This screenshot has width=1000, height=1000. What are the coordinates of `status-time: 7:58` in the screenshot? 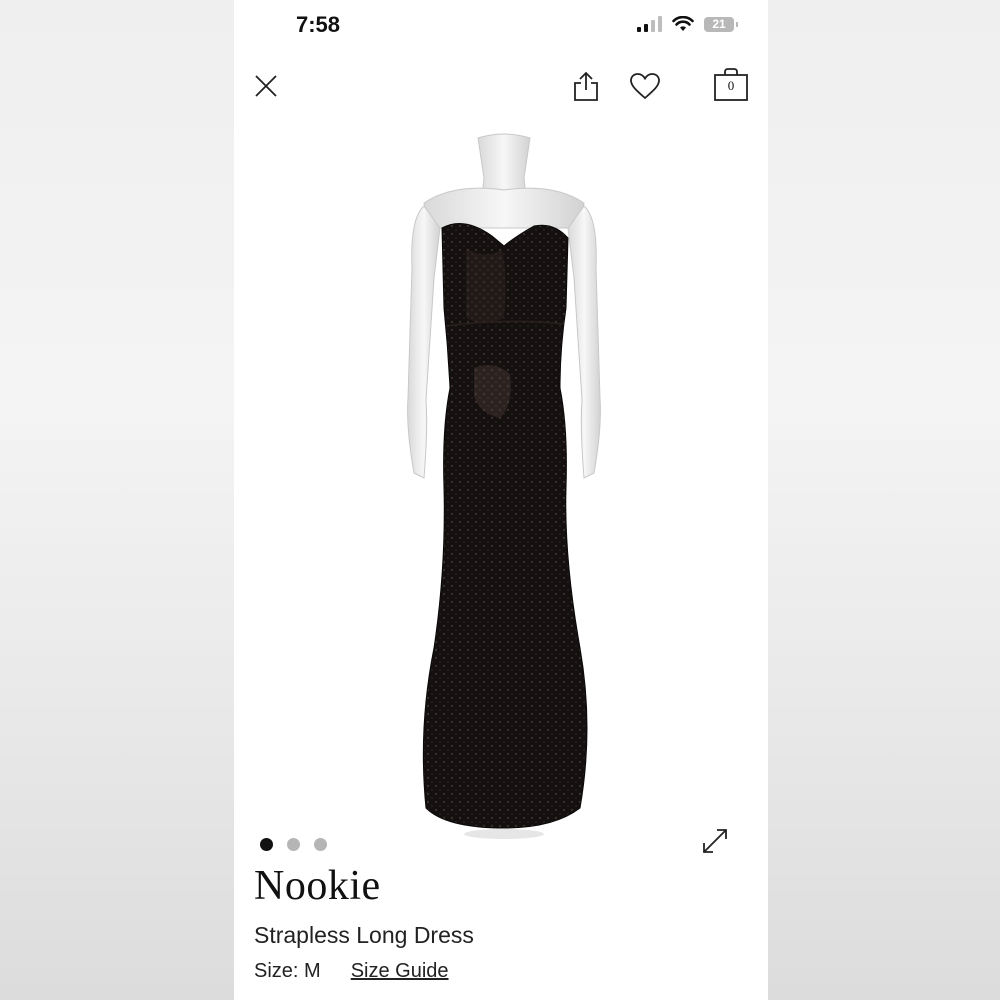 It's located at (318, 24).